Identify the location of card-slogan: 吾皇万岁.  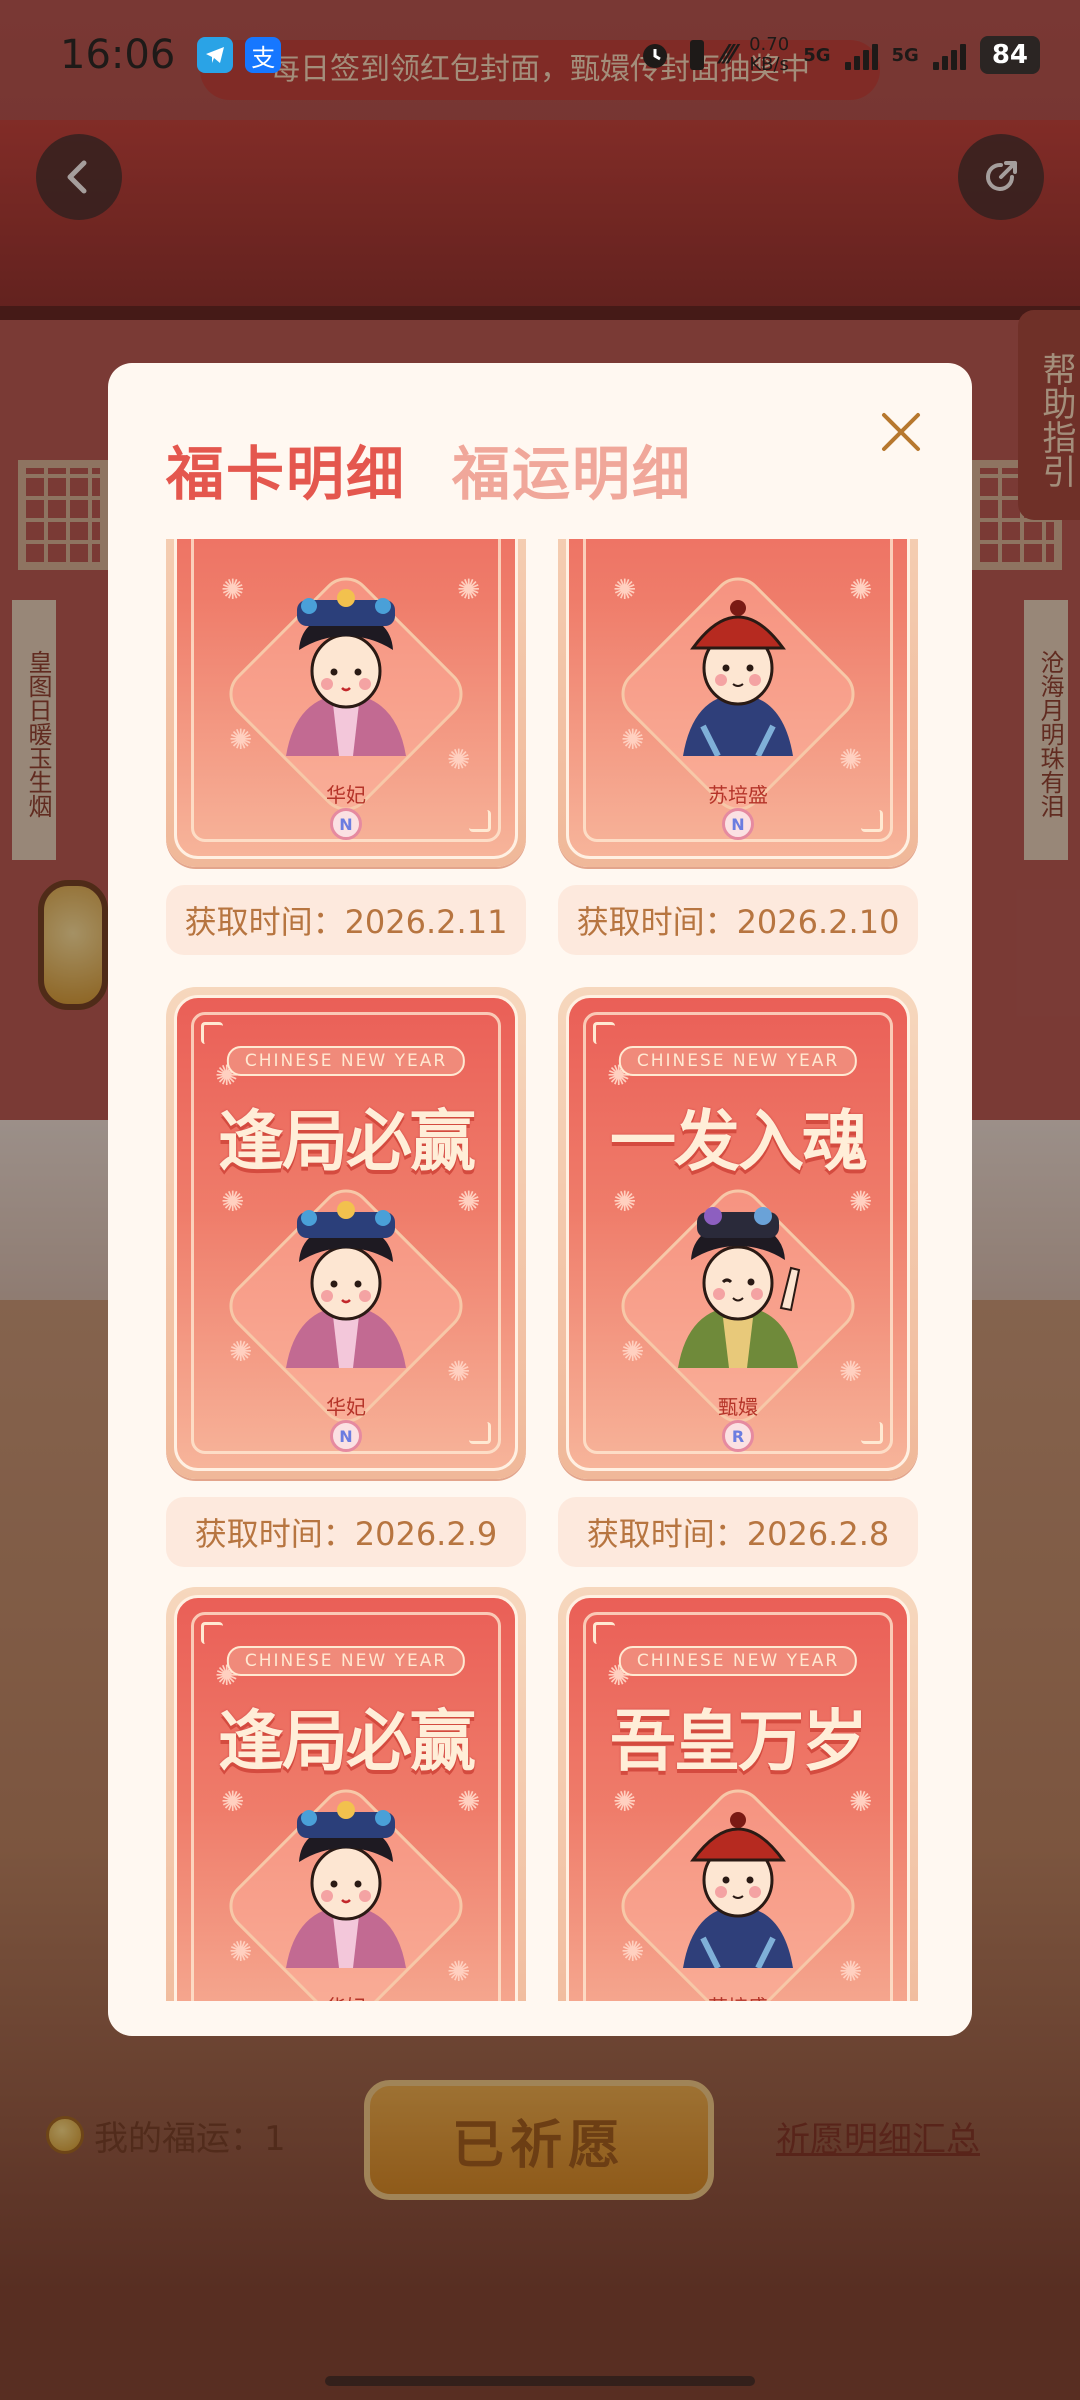
(739, 1741).